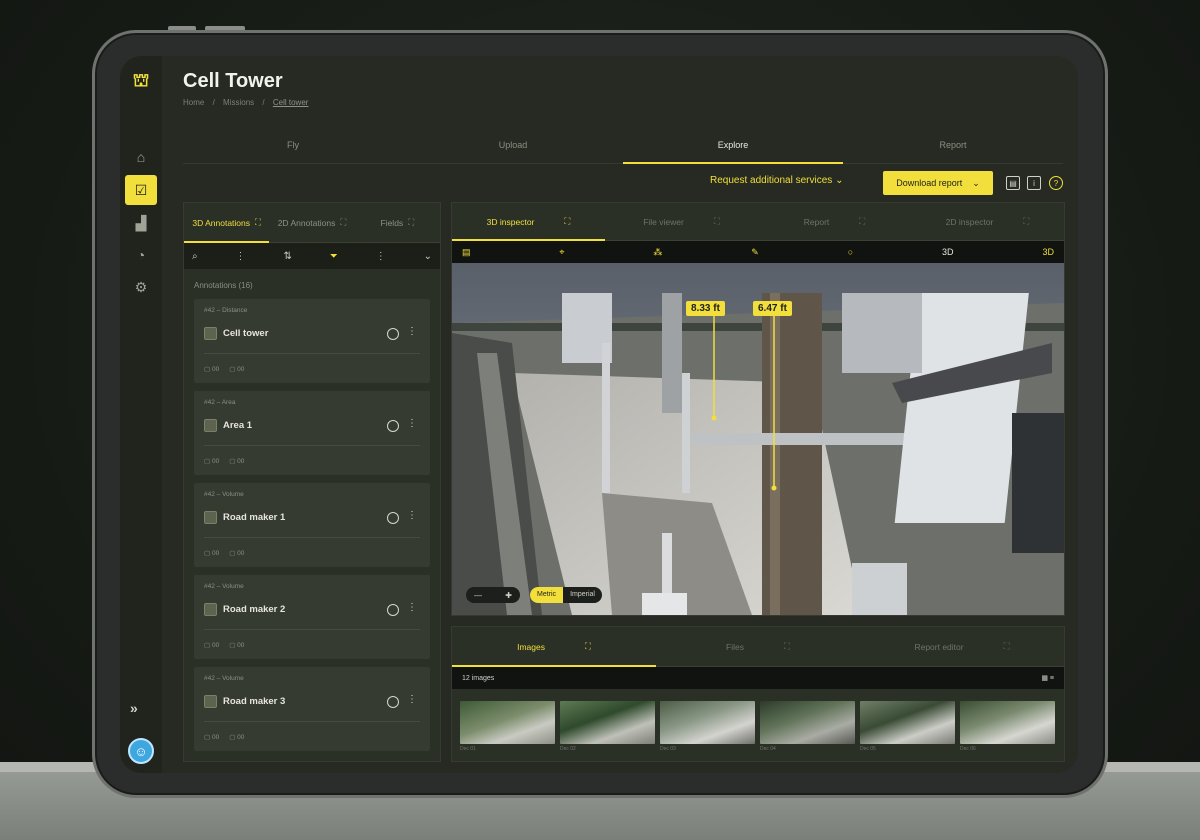 Image resolution: width=1200 pixels, height=840 pixels. What do you see at coordinates (195, 256) in the screenshot?
I see `search-icon: ⌕` at bounding box center [195, 256].